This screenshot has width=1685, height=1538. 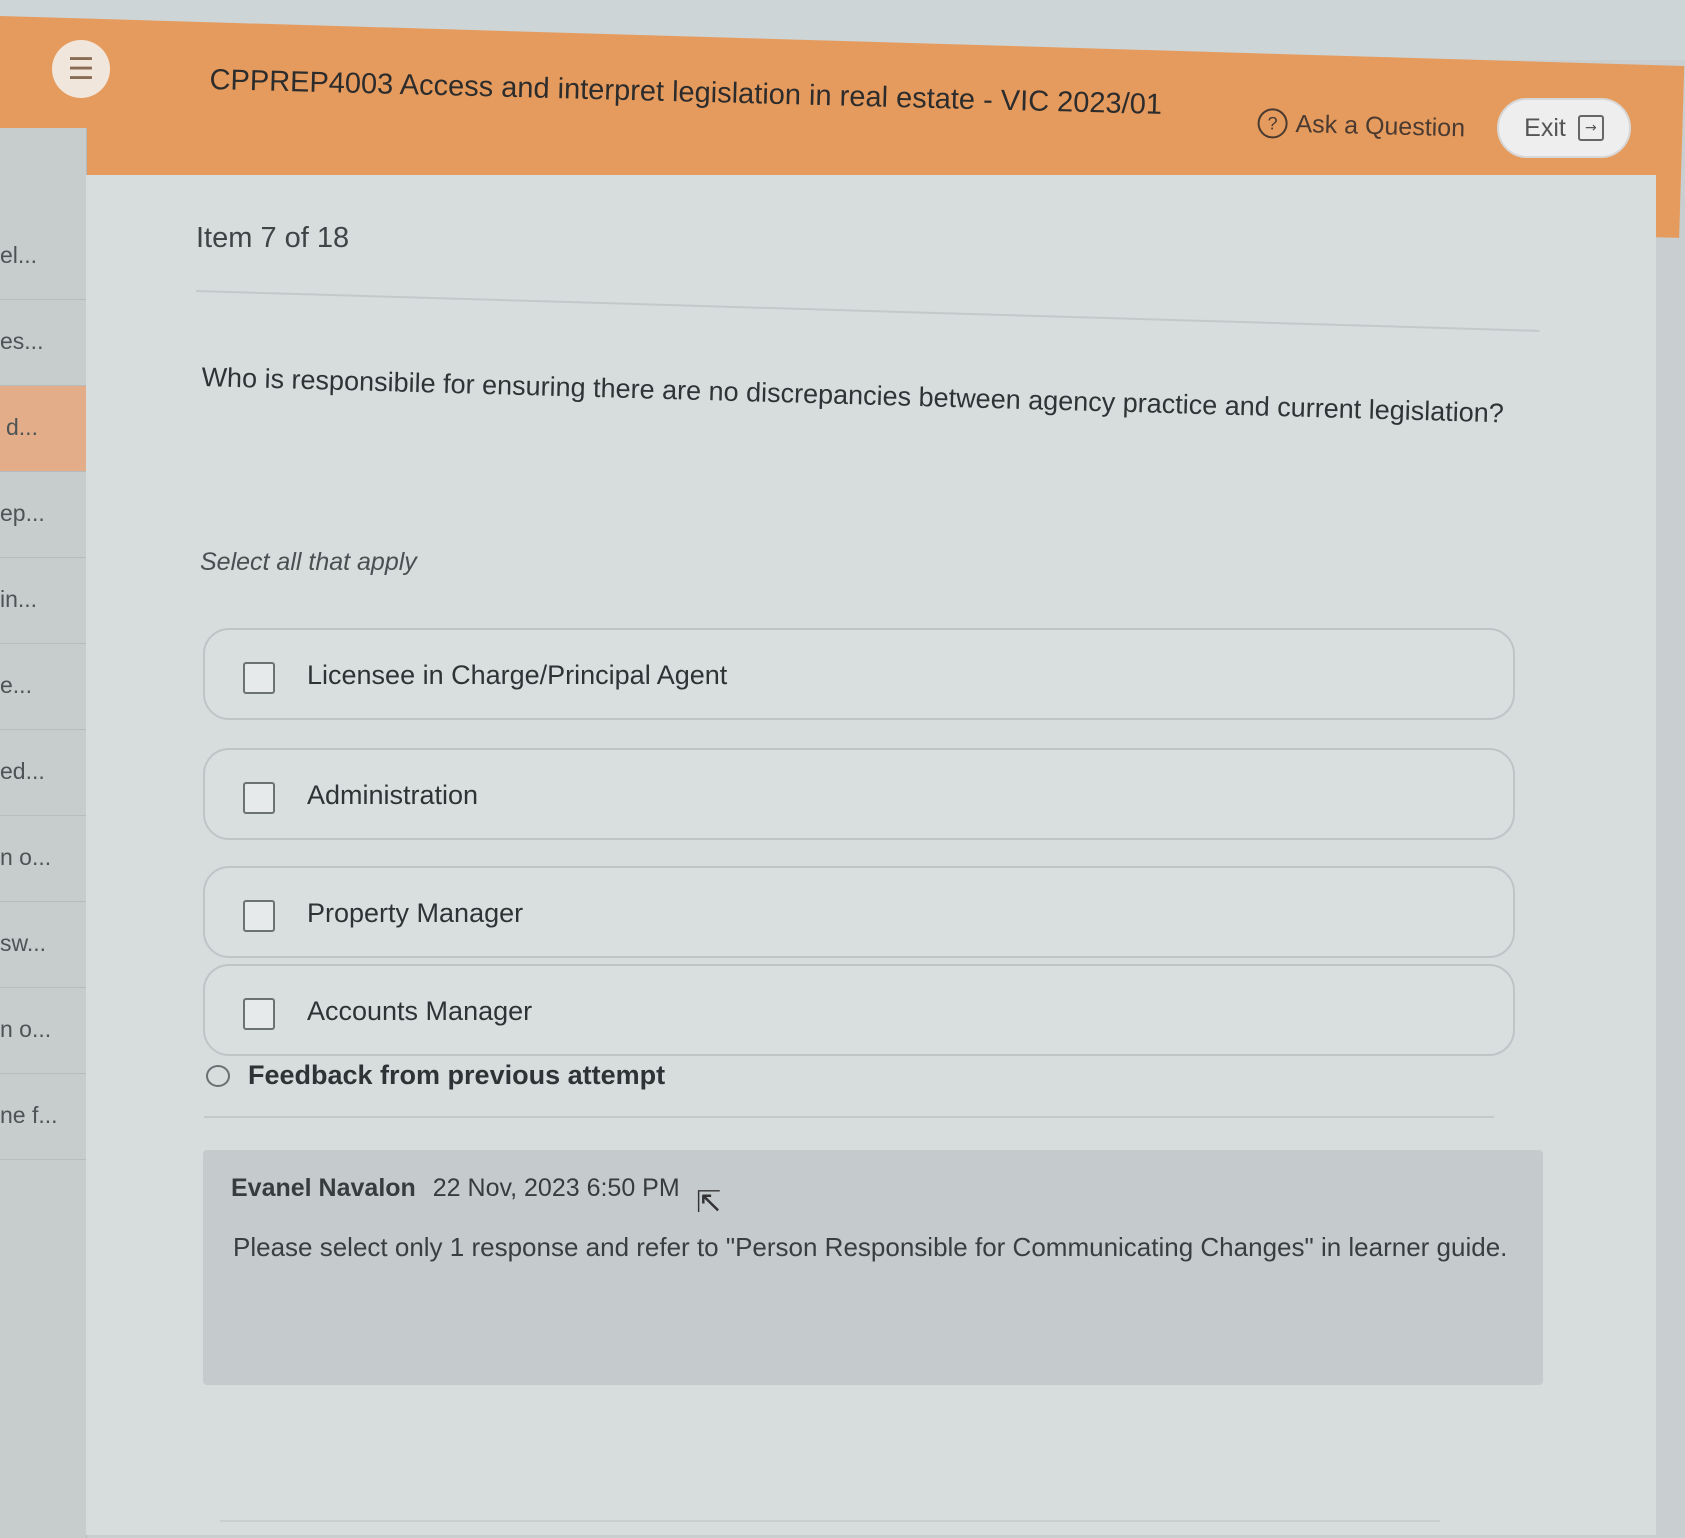 I want to click on answer-option: Administration, so click(x=859, y=794).